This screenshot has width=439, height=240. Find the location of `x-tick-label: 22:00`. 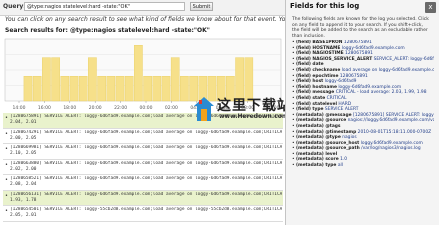

x-tick-label: 22:00 is located at coordinates (120, 108).